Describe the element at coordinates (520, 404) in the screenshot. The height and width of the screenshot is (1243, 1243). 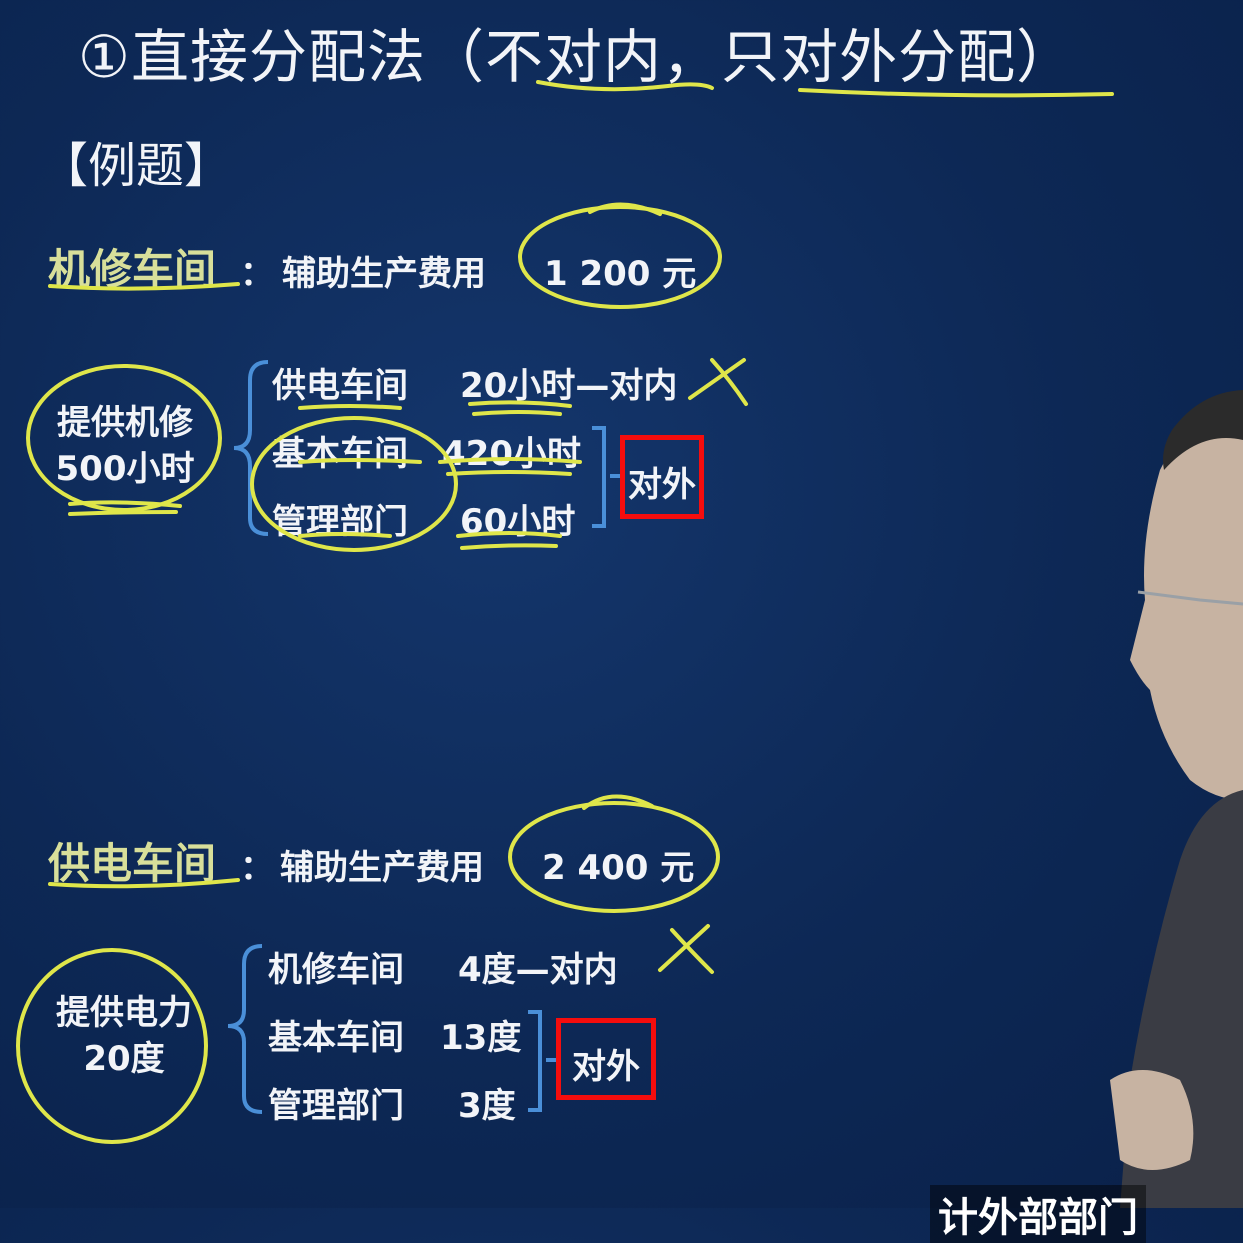
I see `underline-section1-row1-value` at that location.